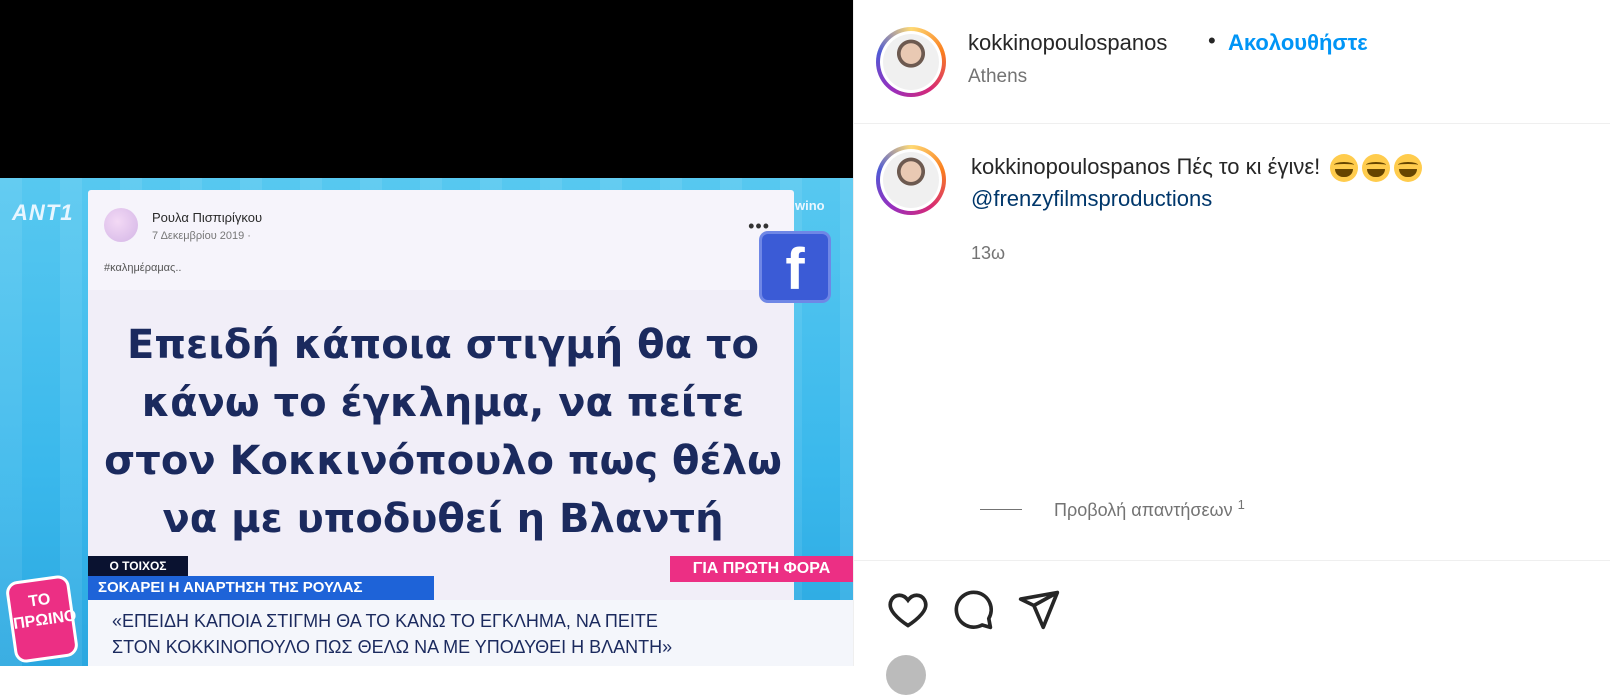 This screenshot has width=1610, height=695. What do you see at coordinates (207, 217) in the screenshot?
I see `fb-author-name: Ρουλα Πισπιρίγκου` at bounding box center [207, 217].